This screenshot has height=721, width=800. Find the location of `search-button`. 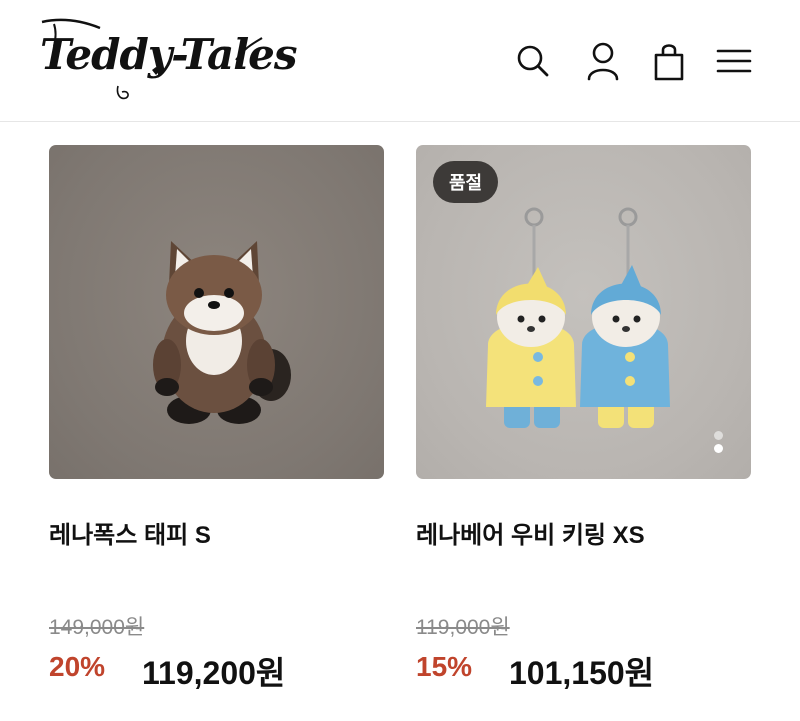

search-button is located at coordinates (533, 61).